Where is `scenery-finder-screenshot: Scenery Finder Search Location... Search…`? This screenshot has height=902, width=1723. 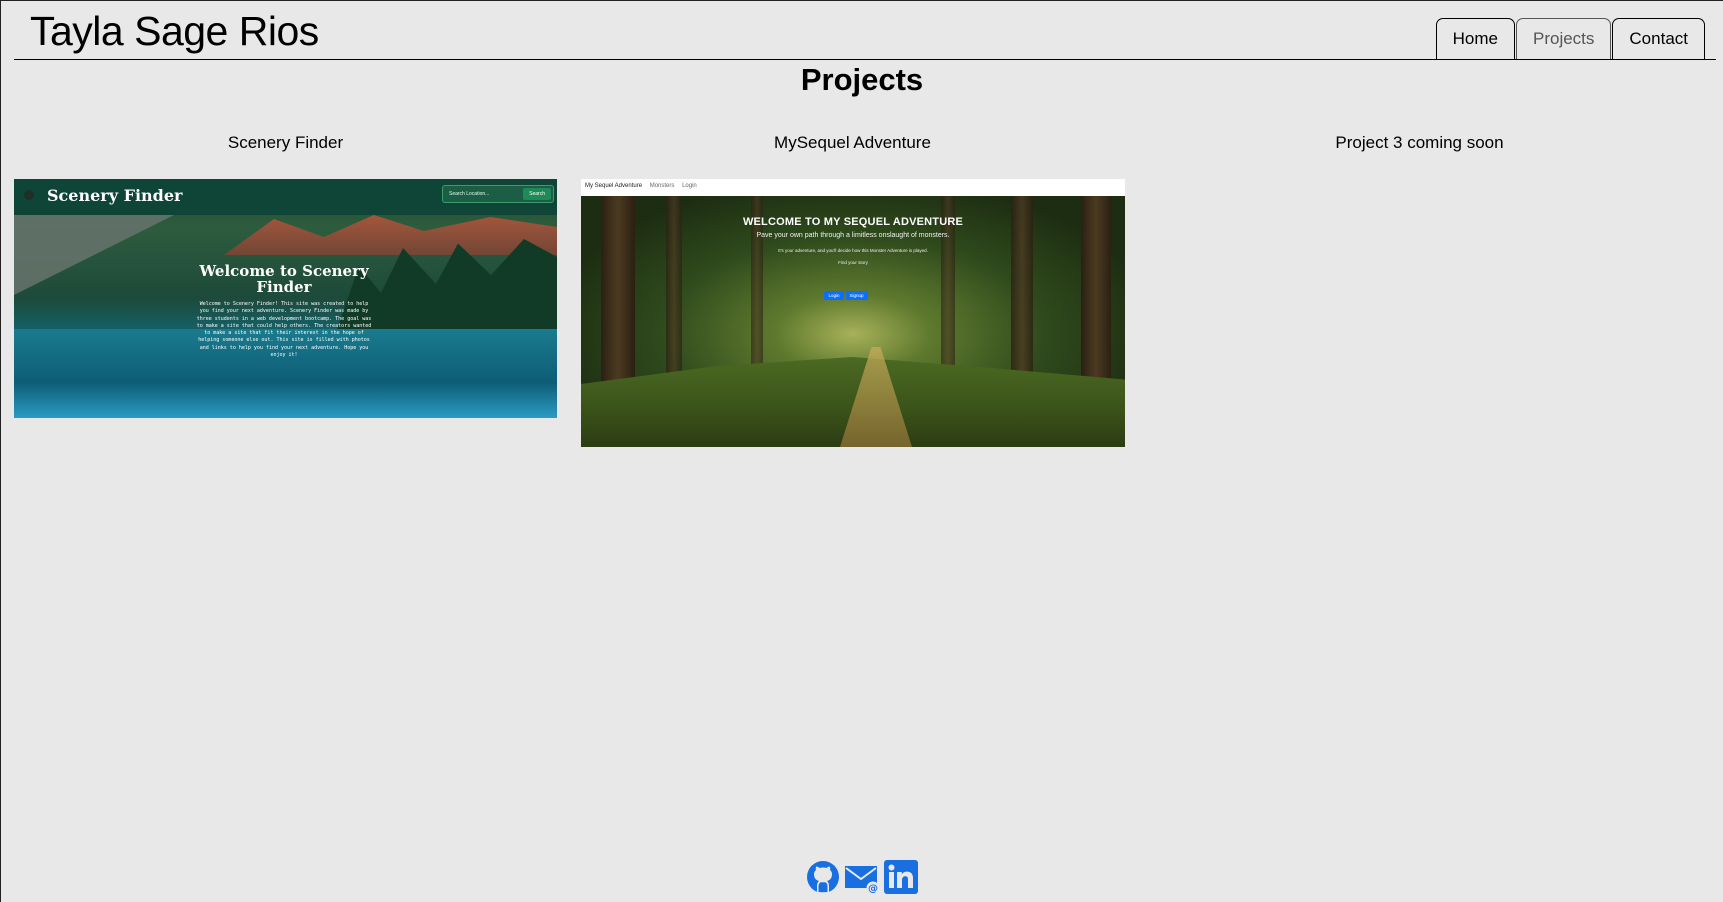
scenery-finder-screenshot: Scenery Finder Search Location... Search… is located at coordinates (285, 298).